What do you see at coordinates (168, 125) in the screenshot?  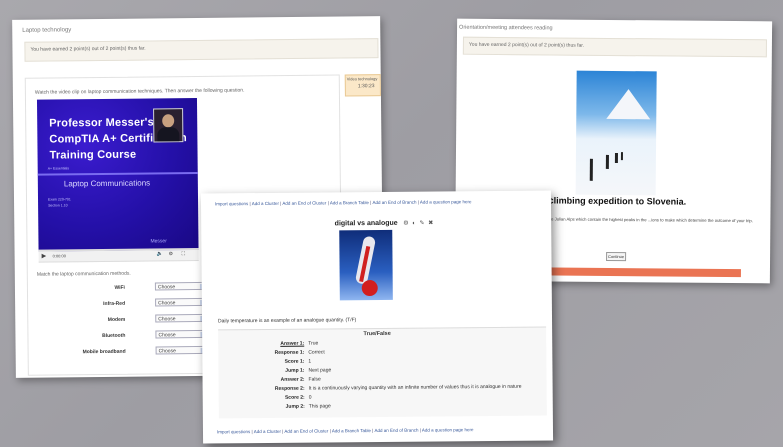 I see `presenter-photo` at bounding box center [168, 125].